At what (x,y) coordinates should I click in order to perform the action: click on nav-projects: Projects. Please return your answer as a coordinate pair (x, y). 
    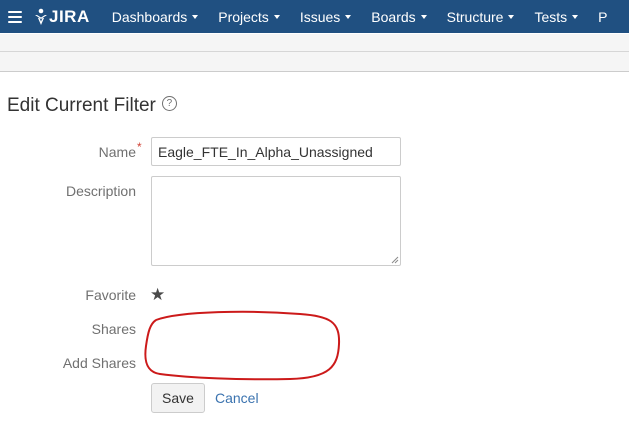
    Looking at the image, I should click on (249, 17).